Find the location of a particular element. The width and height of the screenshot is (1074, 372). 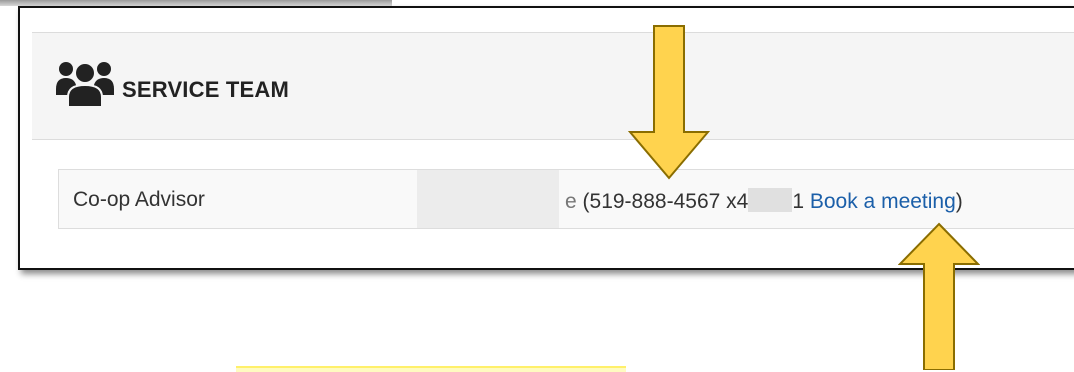

users-group-icon is located at coordinates (85, 84).